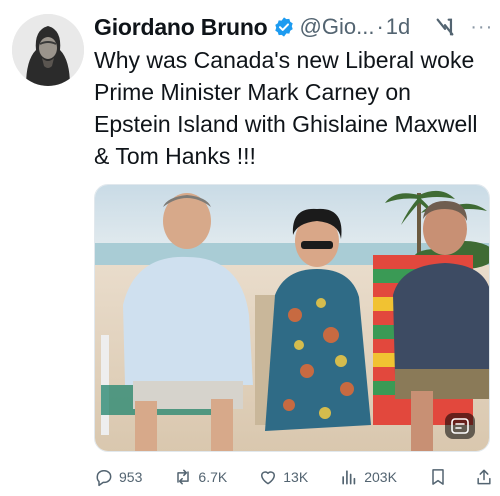  Describe the element at coordinates (481, 27) in the screenshot. I see `more-icon: ···` at that location.